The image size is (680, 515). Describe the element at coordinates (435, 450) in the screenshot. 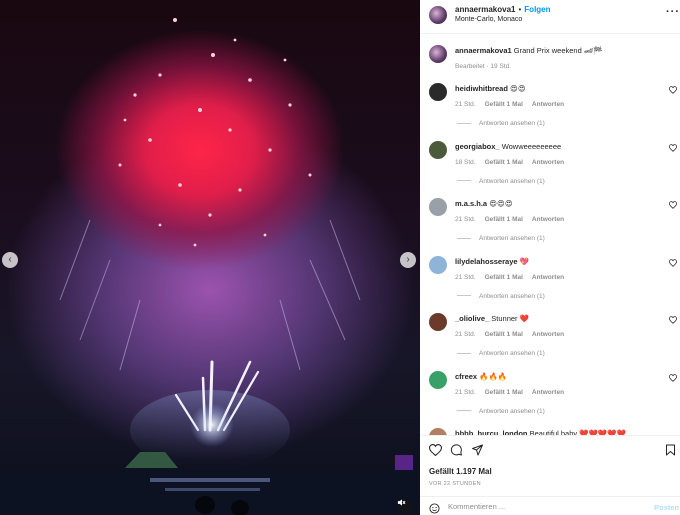

I see `like-heart-icon` at that location.